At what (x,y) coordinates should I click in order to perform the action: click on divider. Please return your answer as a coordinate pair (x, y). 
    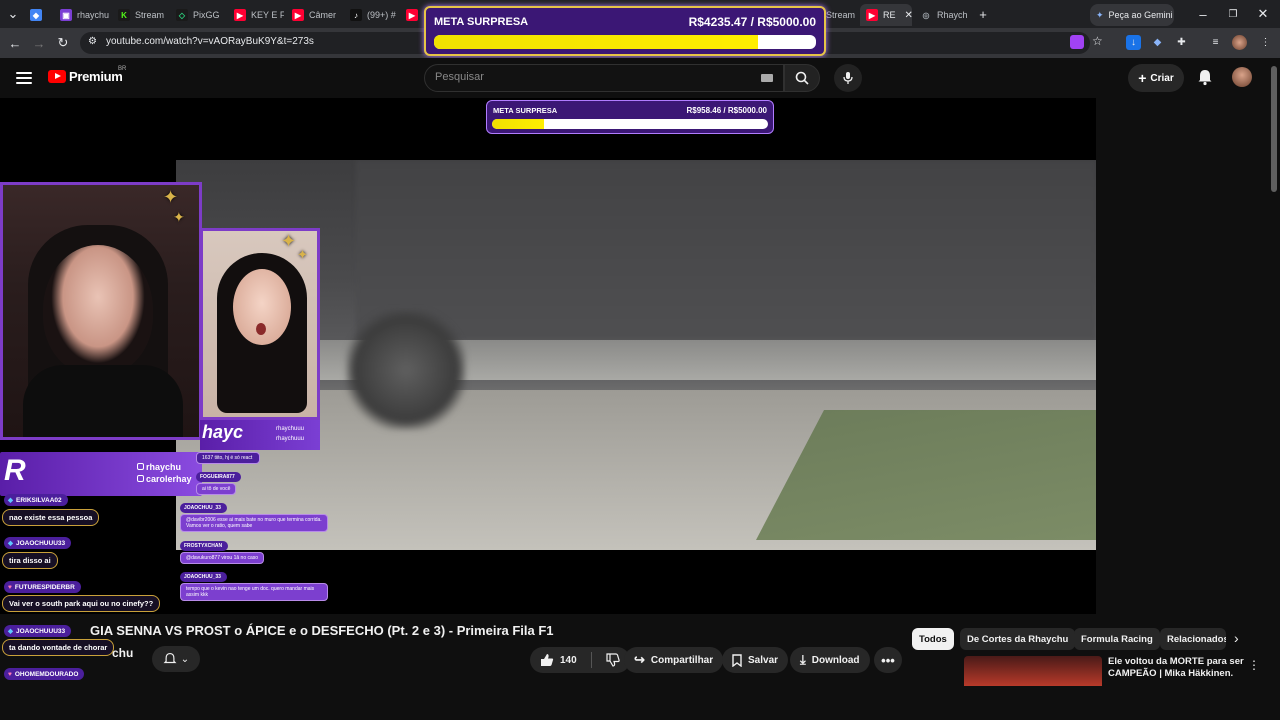
    Looking at the image, I should click on (591, 660).